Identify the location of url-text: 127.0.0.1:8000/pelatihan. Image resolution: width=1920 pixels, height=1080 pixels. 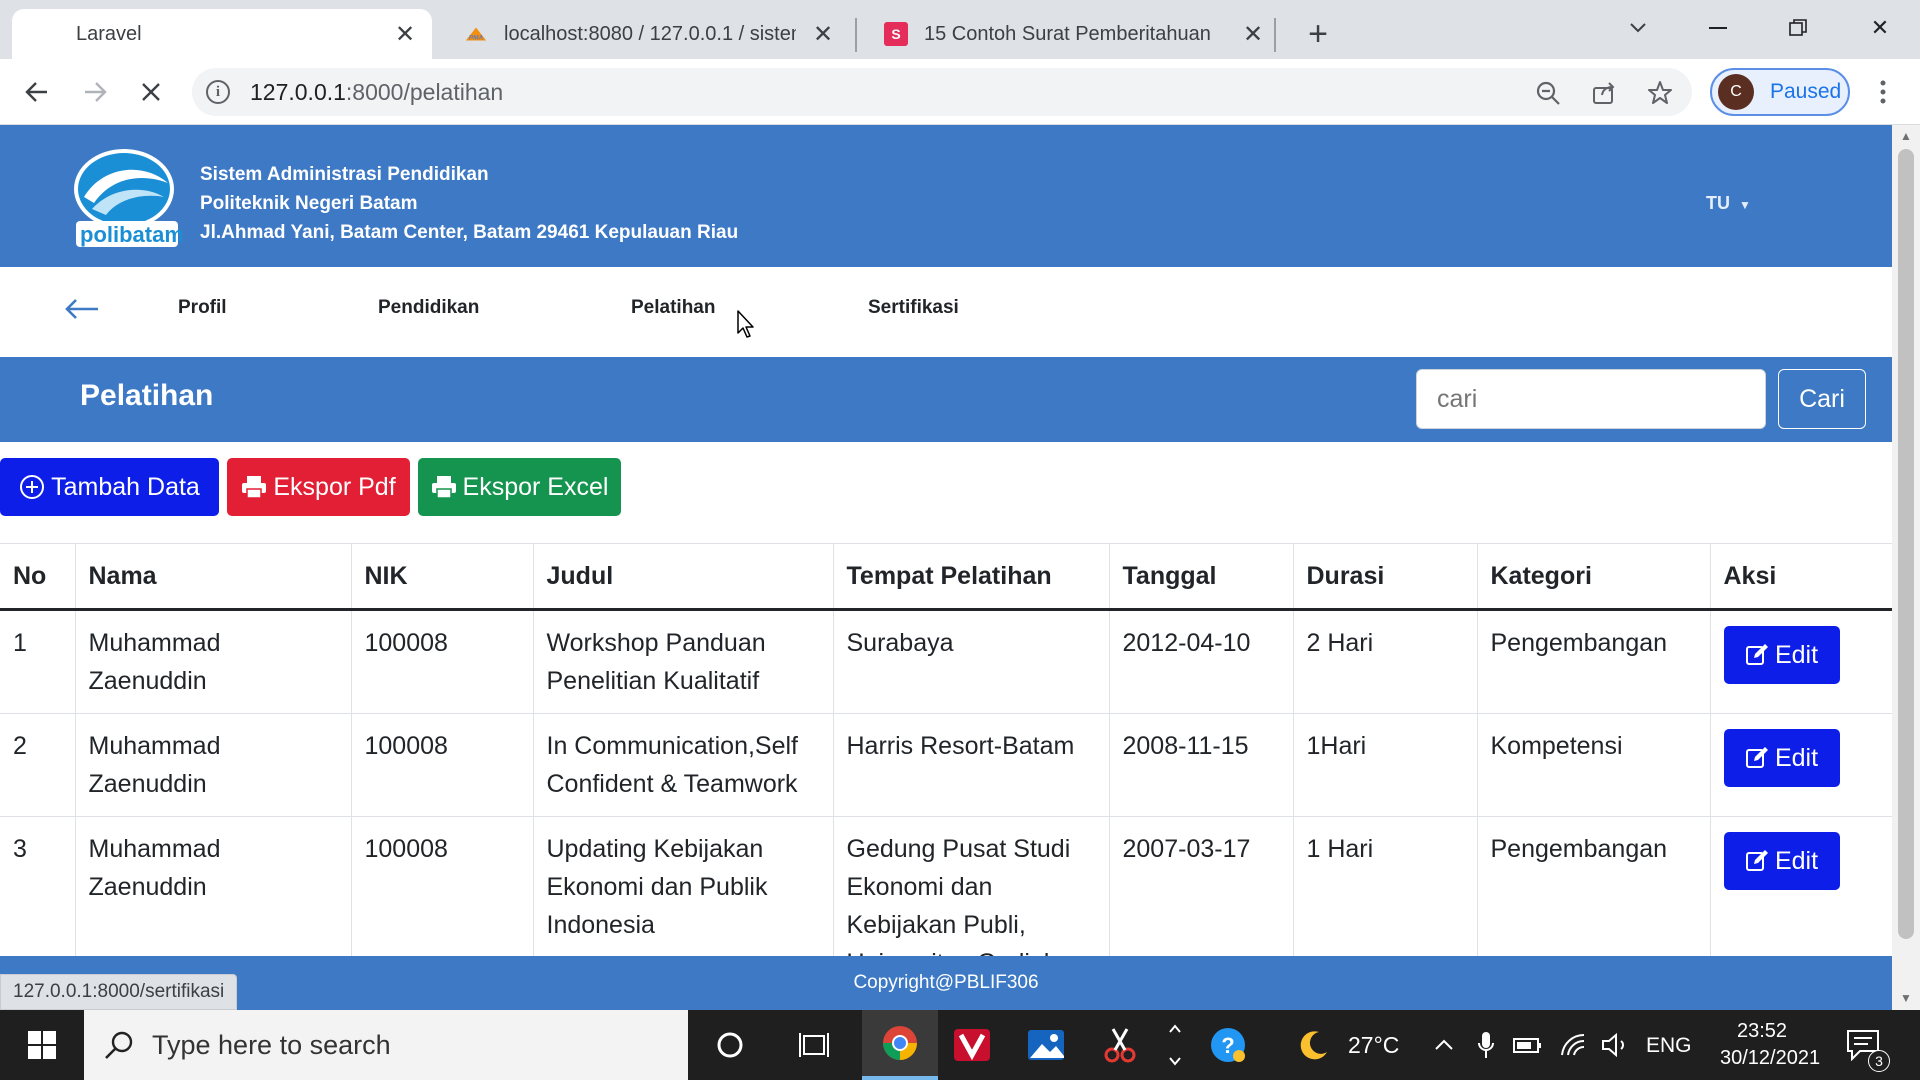
(376, 92).